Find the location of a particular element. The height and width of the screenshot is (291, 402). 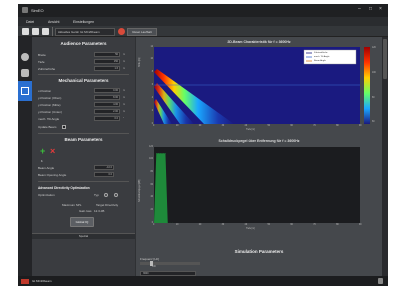

frequency-input: 3600 is located at coordinates (168, 273).